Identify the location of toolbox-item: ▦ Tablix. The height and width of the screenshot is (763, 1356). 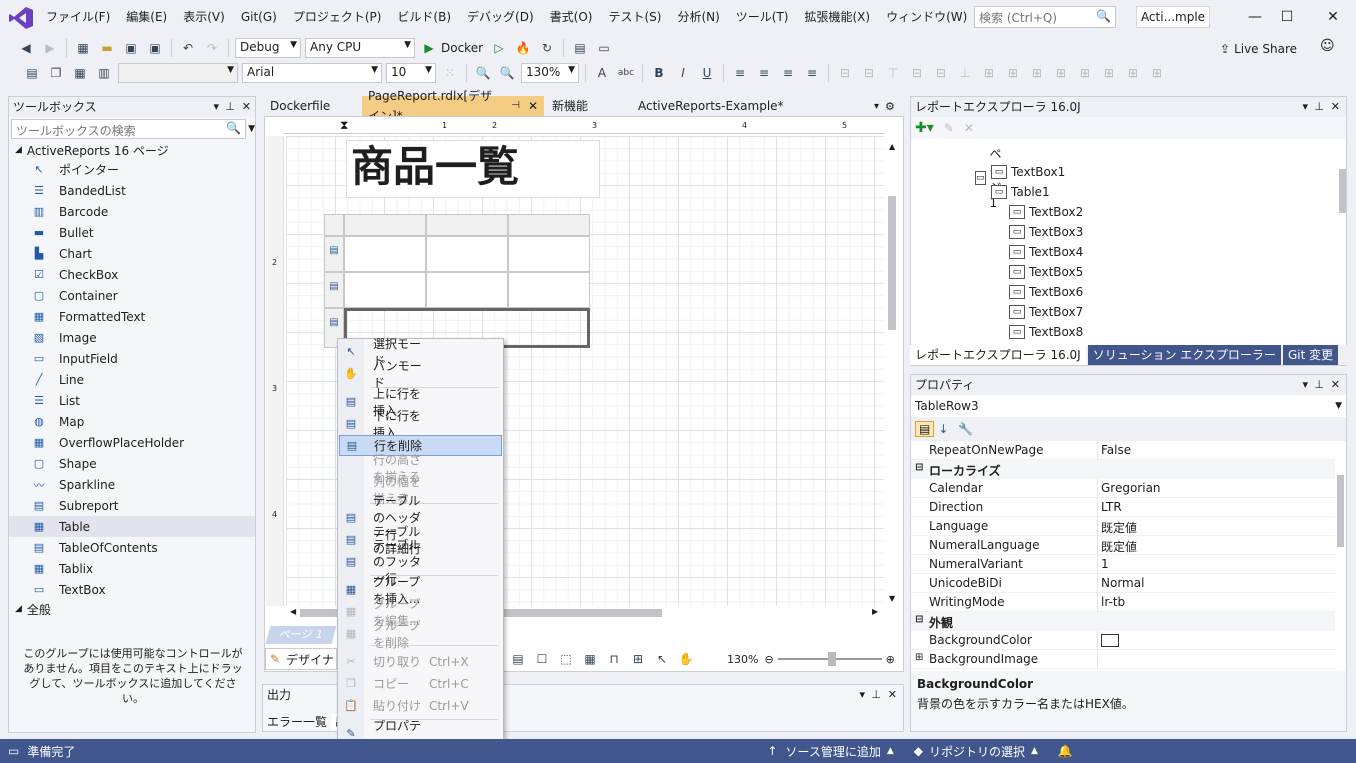
(132, 568).